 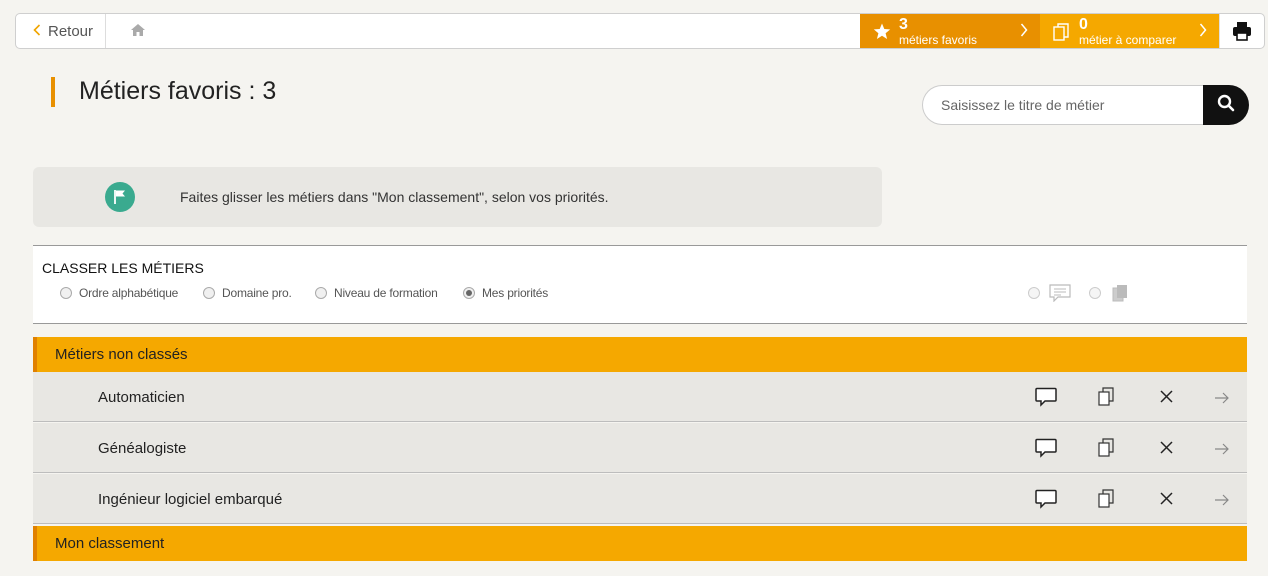 What do you see at coordinates (1083, 24) in the screenshot?
I see `compare-count: 0` at bounding box center [1083, 24].